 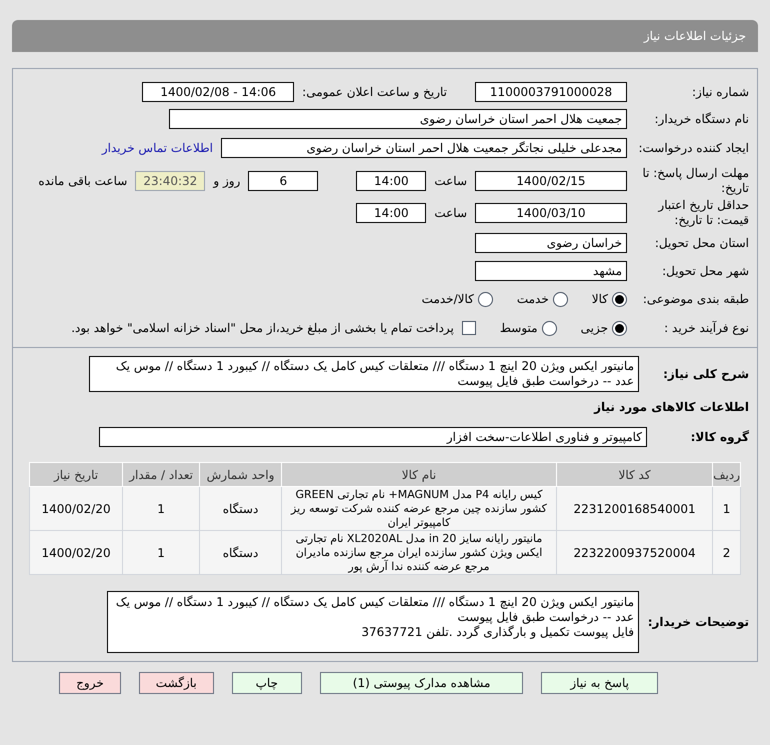 What do you see at coordinates (706, 374) in the screenshot?
I see `field-label: شرح کلی نیاز:` at bounding box center [706, 374].